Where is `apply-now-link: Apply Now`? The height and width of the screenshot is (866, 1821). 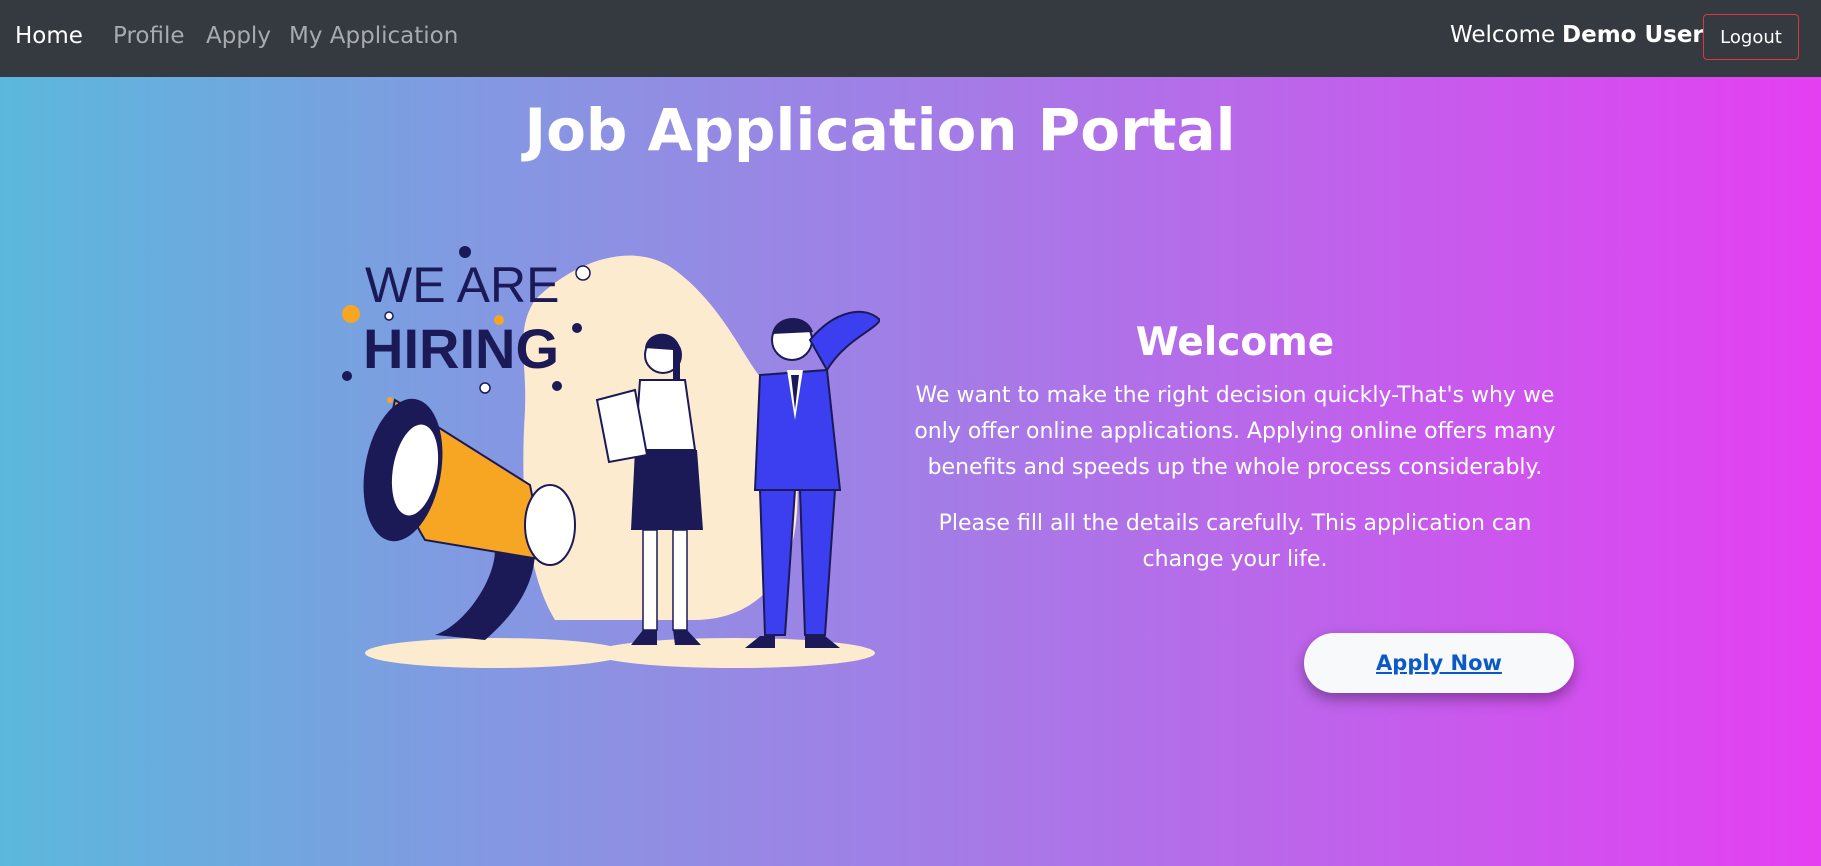
apply-now-link: Apply Now is located at coordinates (1439, 663).